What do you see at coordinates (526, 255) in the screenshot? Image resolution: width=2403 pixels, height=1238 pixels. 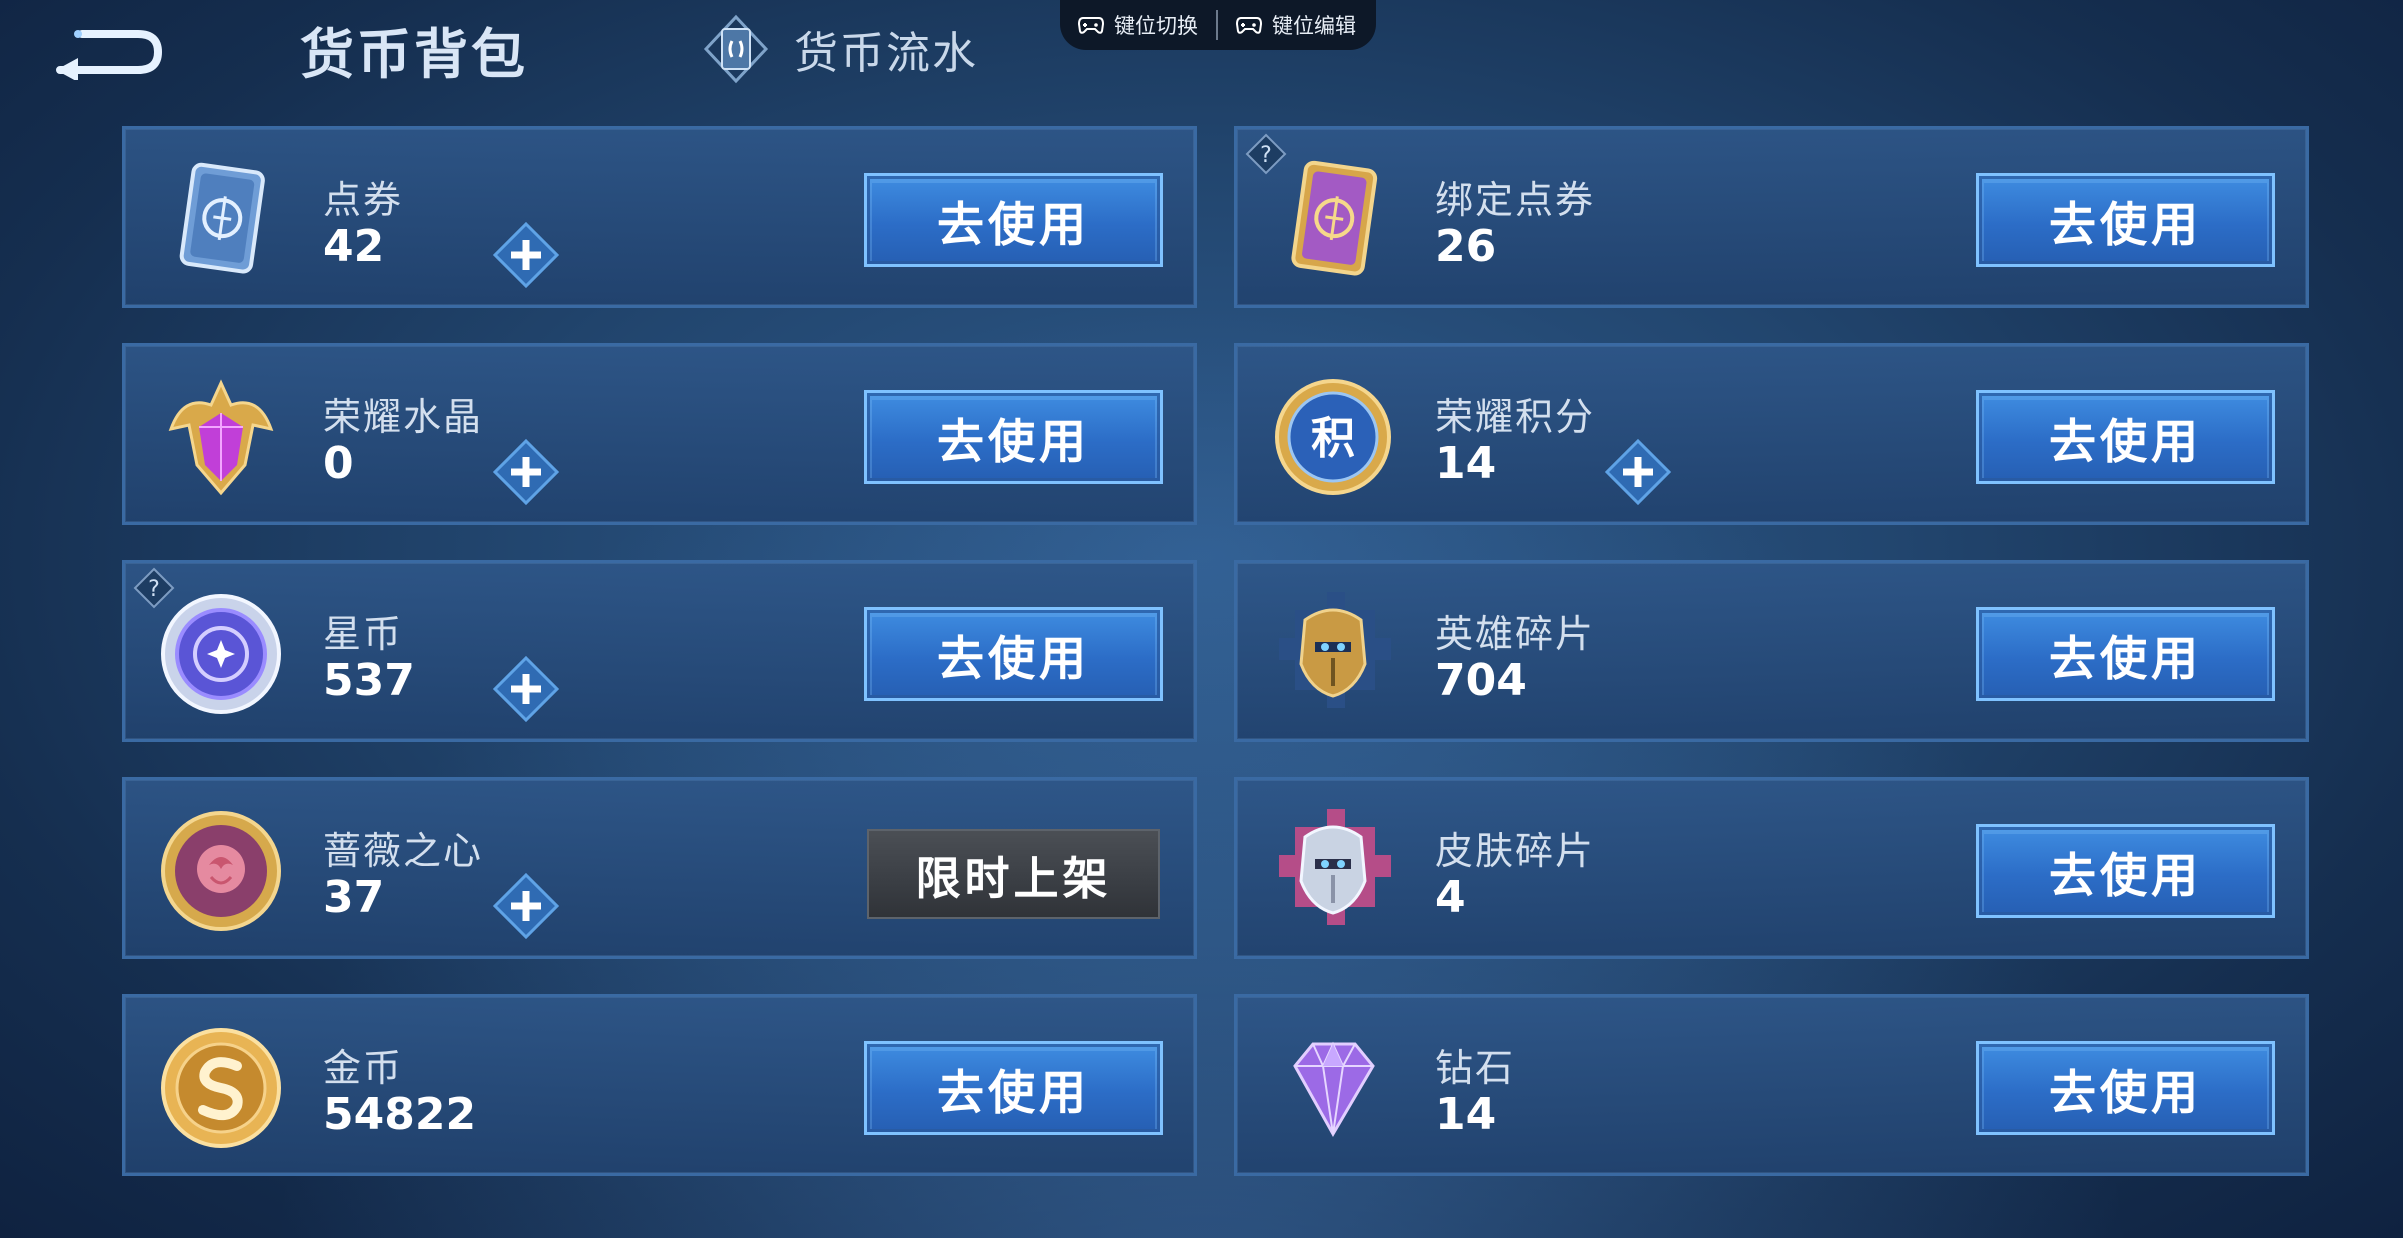 I see `add-coupon-button` at bounding box center [526, 255].